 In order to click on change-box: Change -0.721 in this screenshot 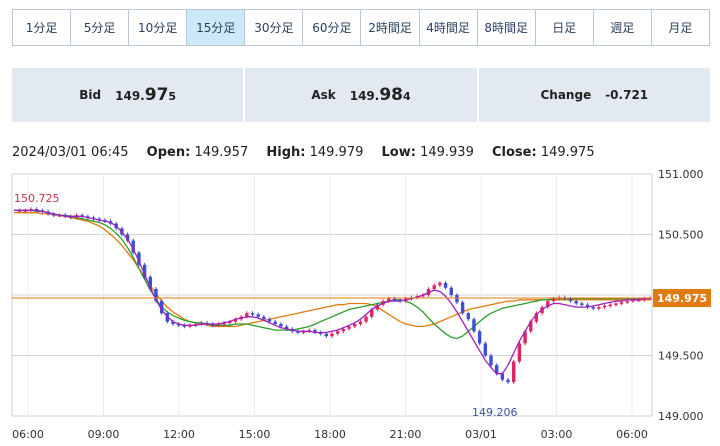, I will do `click(594, 95)`.